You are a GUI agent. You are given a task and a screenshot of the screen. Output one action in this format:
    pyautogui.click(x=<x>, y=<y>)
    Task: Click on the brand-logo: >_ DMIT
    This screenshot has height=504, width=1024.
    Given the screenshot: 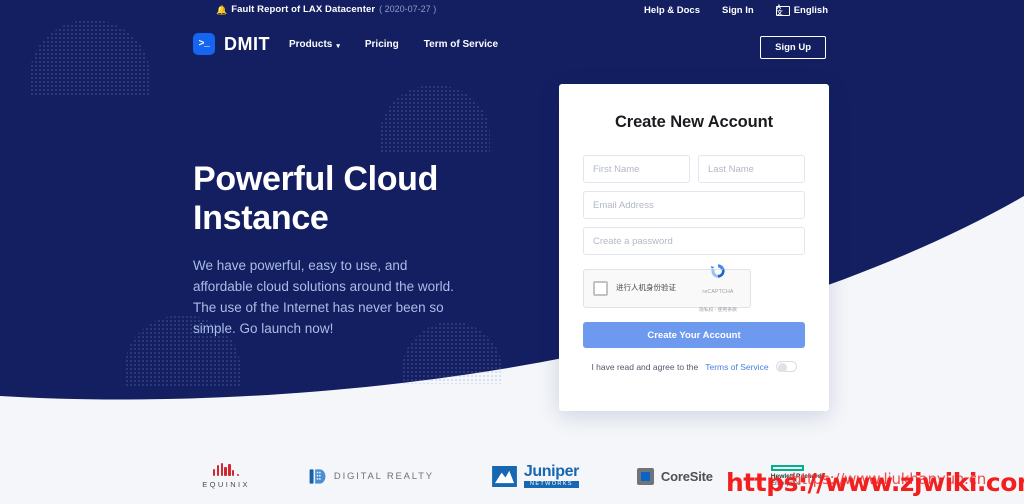 What is the action you would take?
    pyautogui.click(x=231, y=44)
    